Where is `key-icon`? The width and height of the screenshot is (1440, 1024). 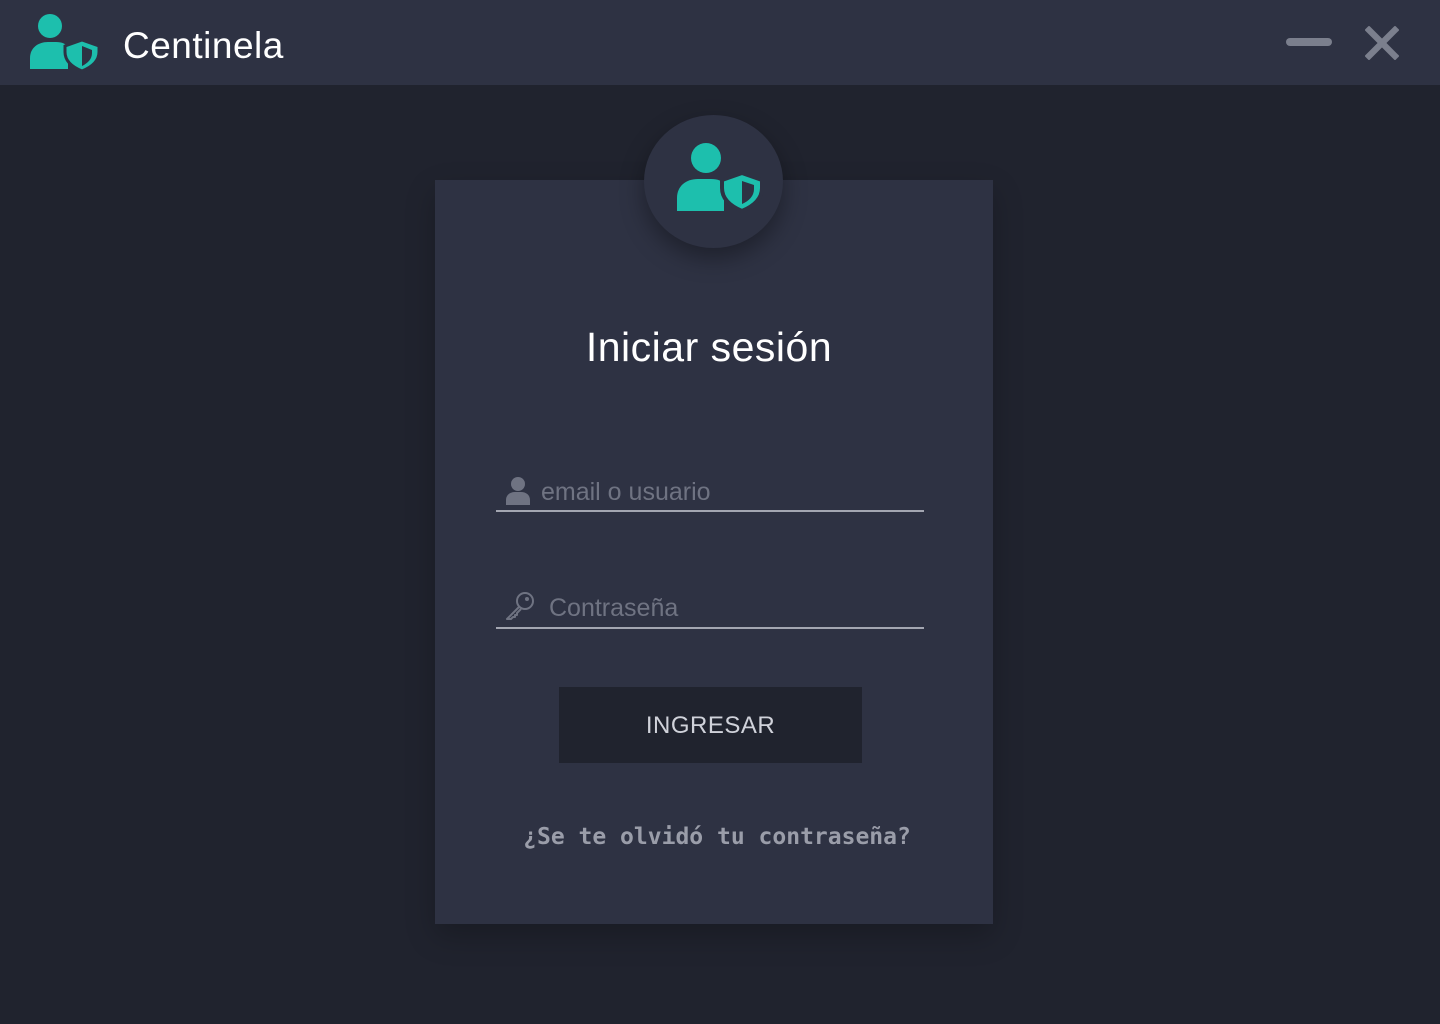
key-icon is located at coordinates (520, 606).